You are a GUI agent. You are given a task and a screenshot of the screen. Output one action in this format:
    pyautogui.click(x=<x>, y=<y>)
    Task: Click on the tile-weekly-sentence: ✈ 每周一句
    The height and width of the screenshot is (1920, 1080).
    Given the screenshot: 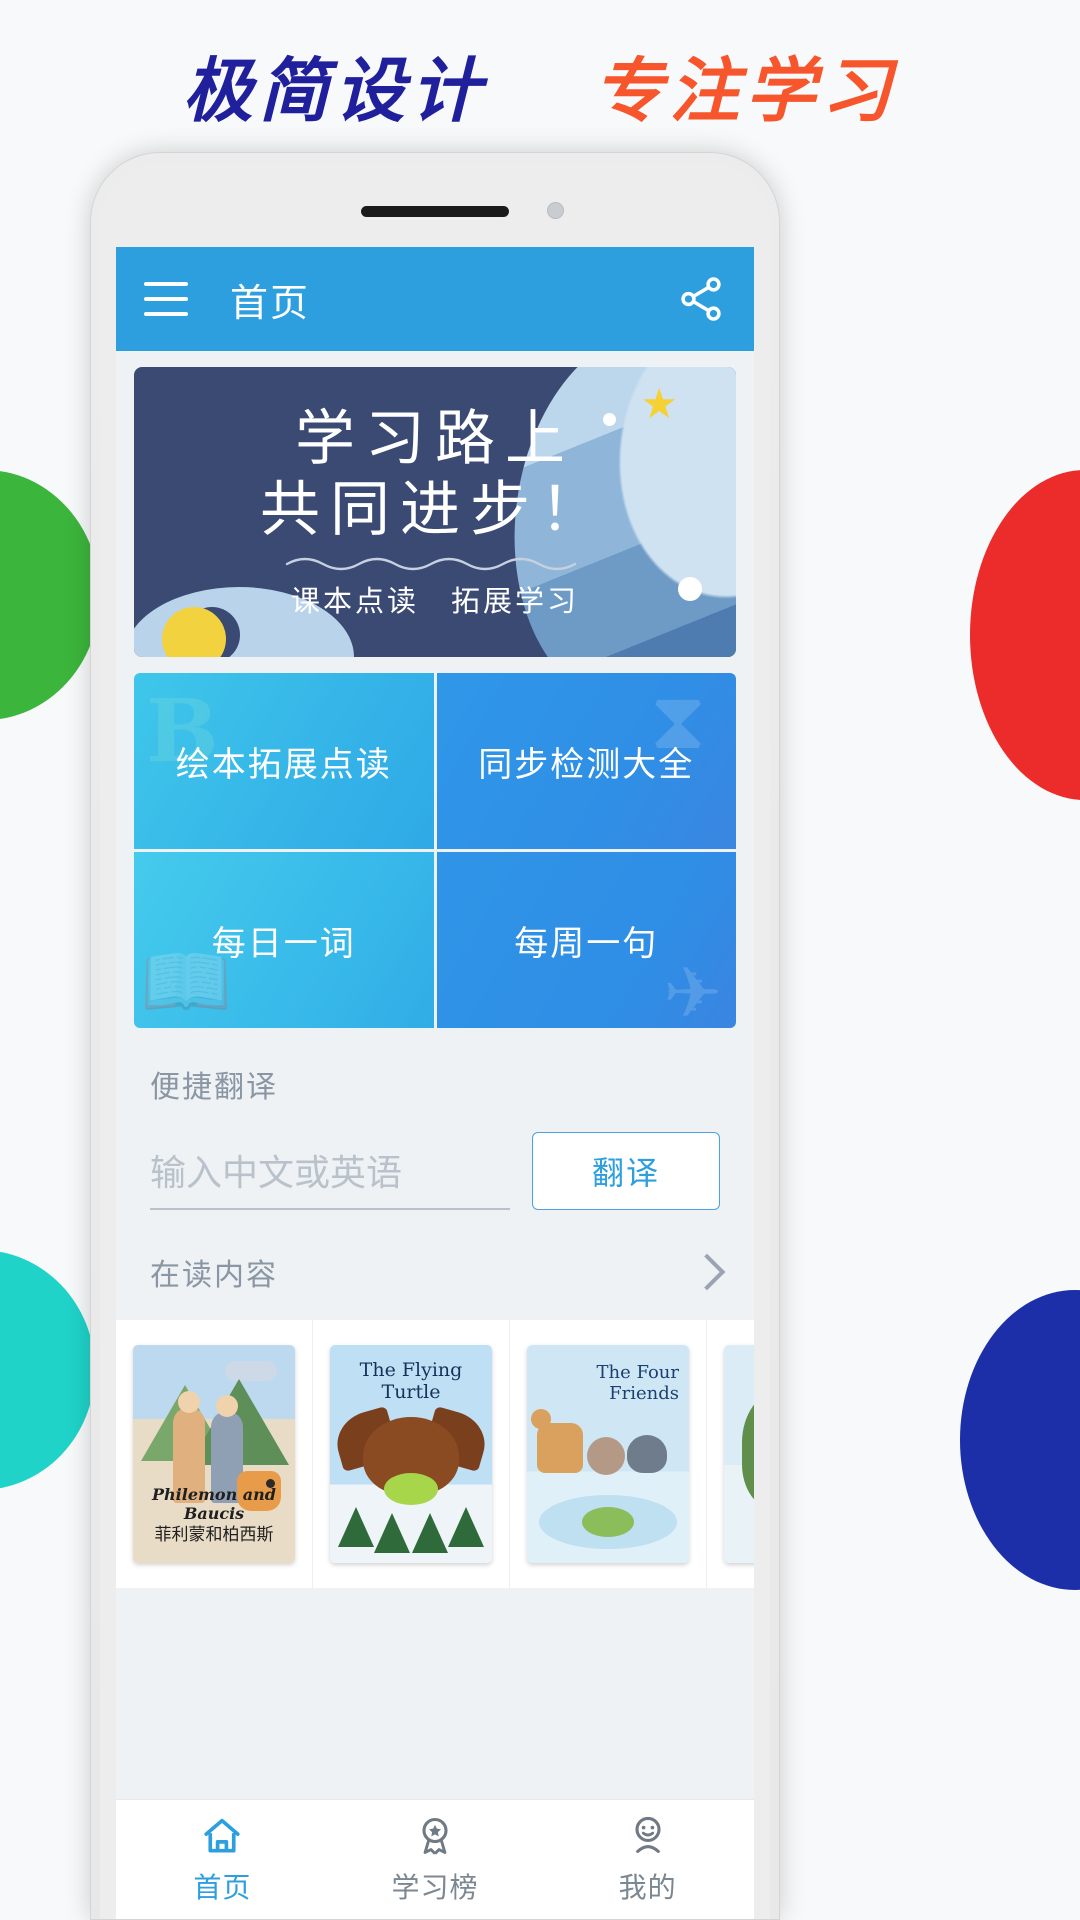 What is the action you would take?
    pyautogui.click(x=586, y=940)
    